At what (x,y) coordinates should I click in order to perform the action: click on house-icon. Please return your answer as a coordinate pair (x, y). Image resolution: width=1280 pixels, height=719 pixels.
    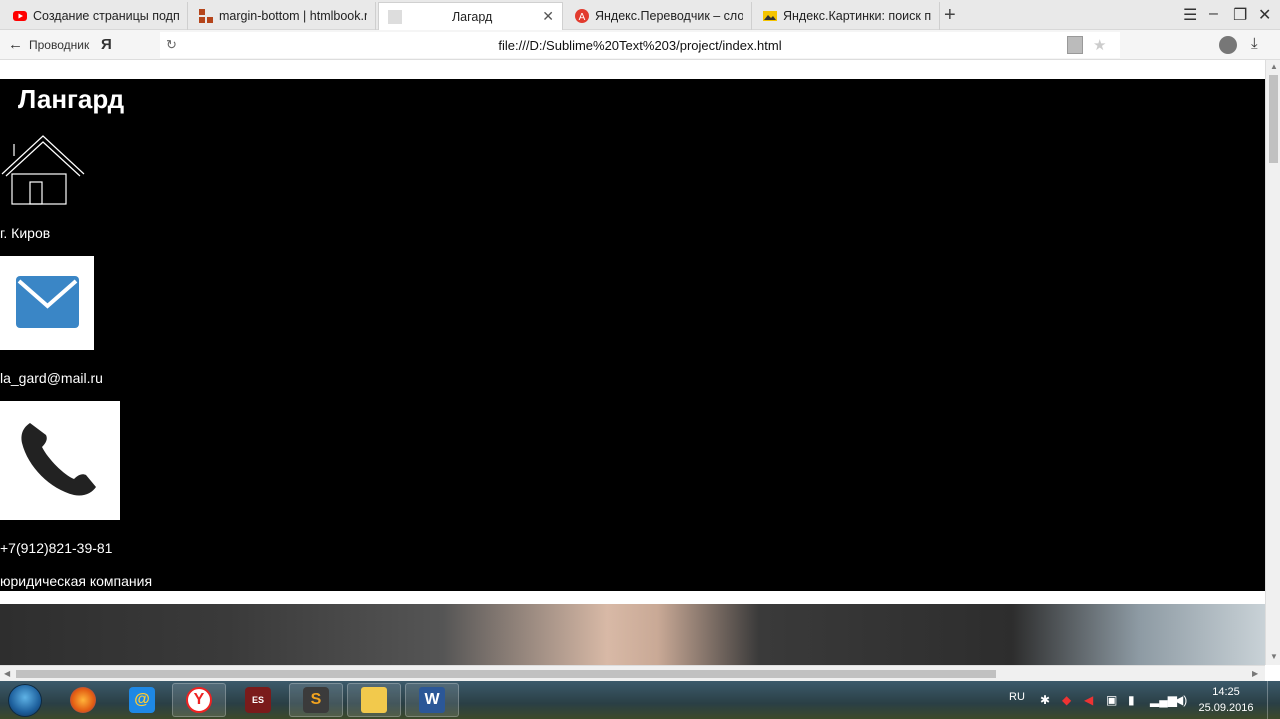
    Looking at the image, I should click on (43, 170).